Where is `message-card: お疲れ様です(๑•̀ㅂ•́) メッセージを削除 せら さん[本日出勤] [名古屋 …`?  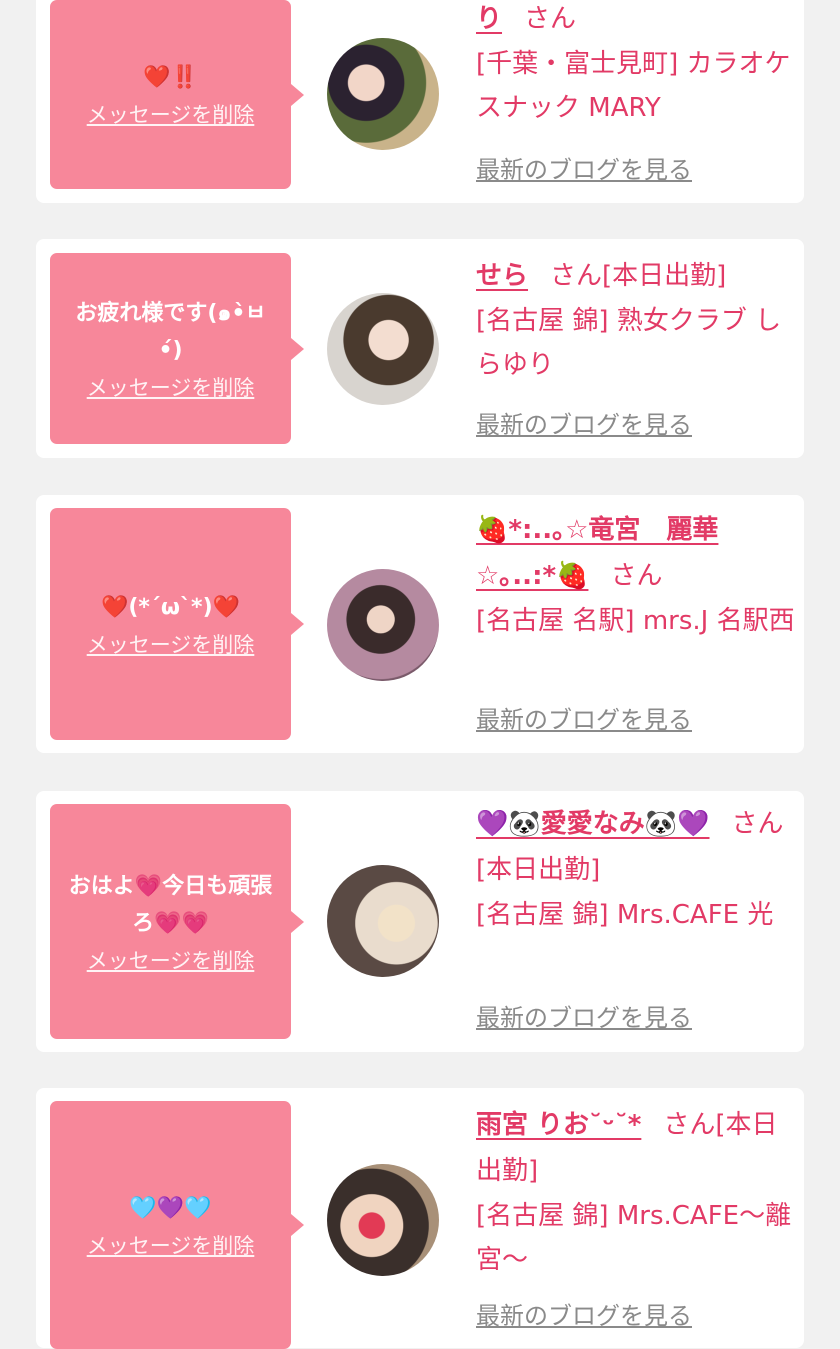
message-card: お疲れ様です(๑•̀ㅂ•́) メッセージを削除 せら さん[本日出勤] [名古屋 … is located at coordinates (420, 348).